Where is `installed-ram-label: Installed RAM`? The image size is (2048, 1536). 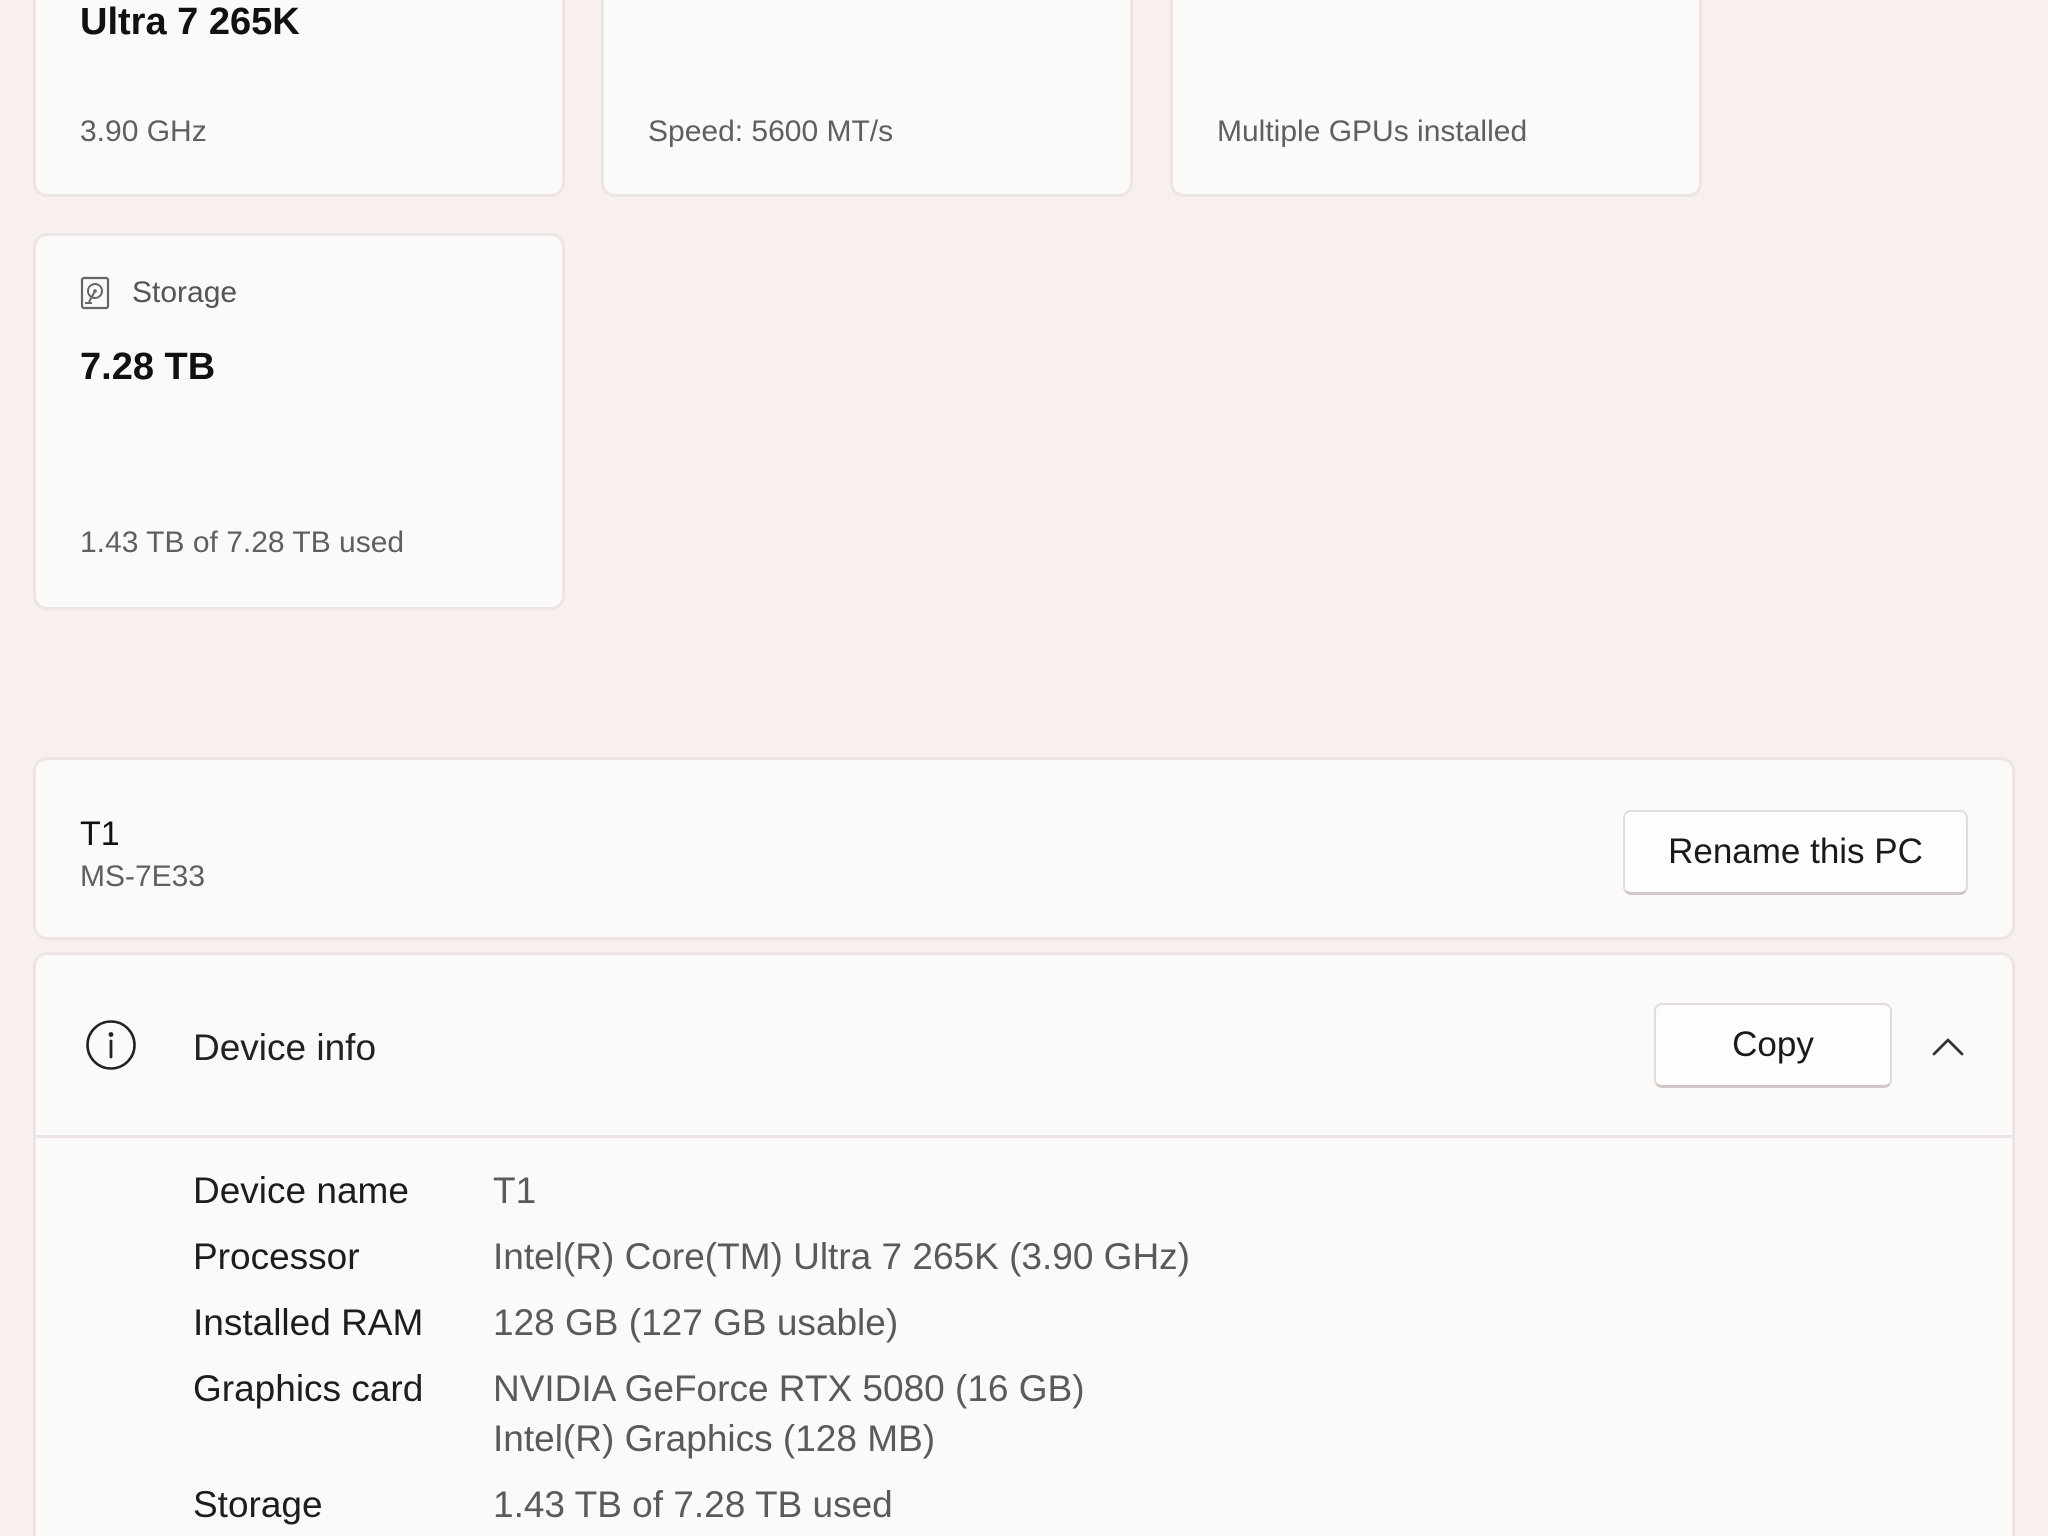 installed-ram-label: Installed RAM is located at coordinates (308, 1322).